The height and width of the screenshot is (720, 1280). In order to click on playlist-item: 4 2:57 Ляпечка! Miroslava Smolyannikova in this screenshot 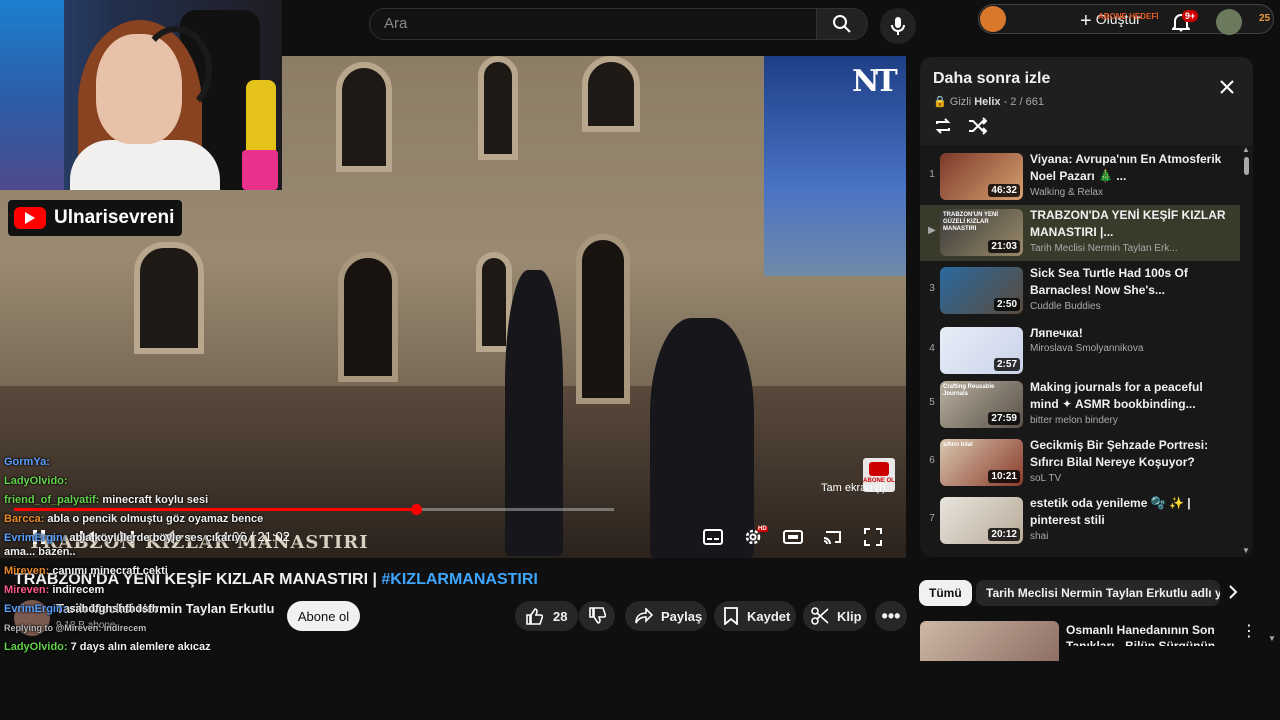, I will do `click(1080, 351)`.